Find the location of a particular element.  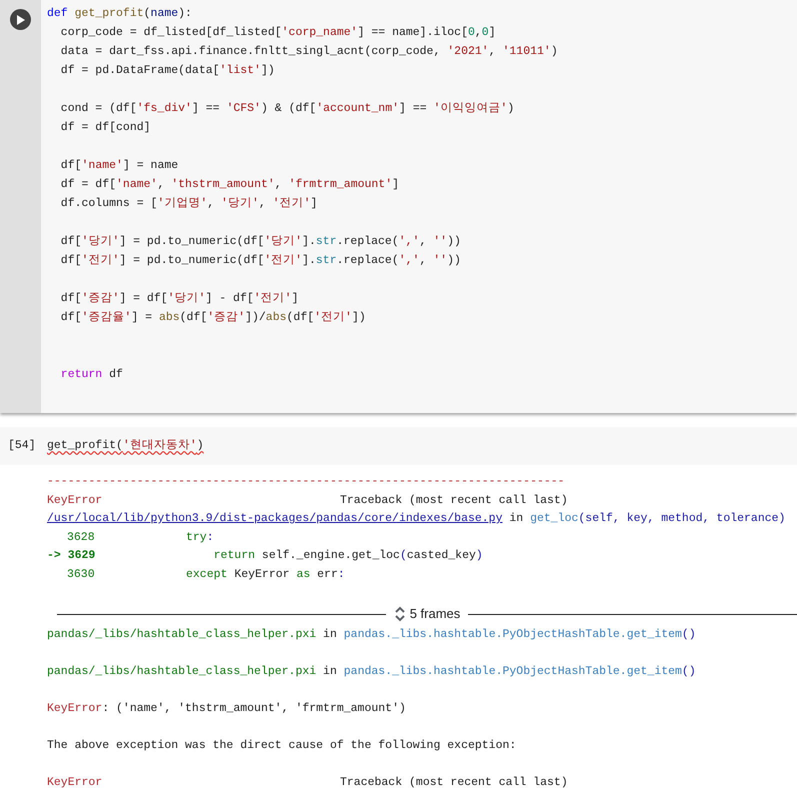

code-line: df['증감'] = df['당기'] - df['전기'] is located at coordinates (179, 299).